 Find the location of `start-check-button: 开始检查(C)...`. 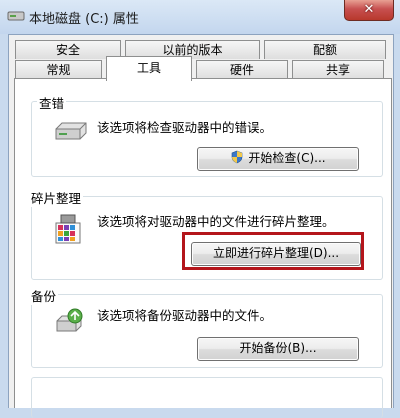

start-check-button: 开始检查(C)... is located at coordinates (278, 159).